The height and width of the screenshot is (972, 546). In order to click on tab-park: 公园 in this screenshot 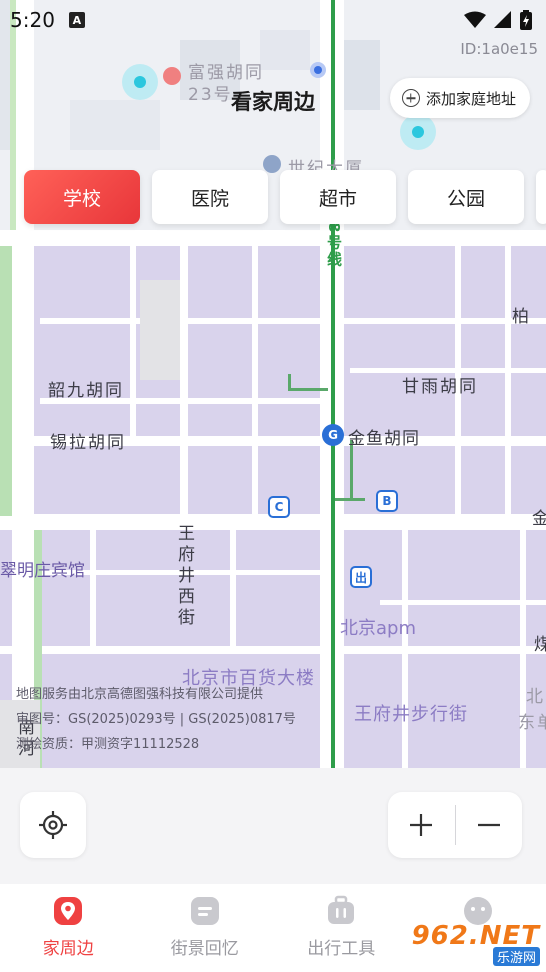, I will do `click(466, 197)`.